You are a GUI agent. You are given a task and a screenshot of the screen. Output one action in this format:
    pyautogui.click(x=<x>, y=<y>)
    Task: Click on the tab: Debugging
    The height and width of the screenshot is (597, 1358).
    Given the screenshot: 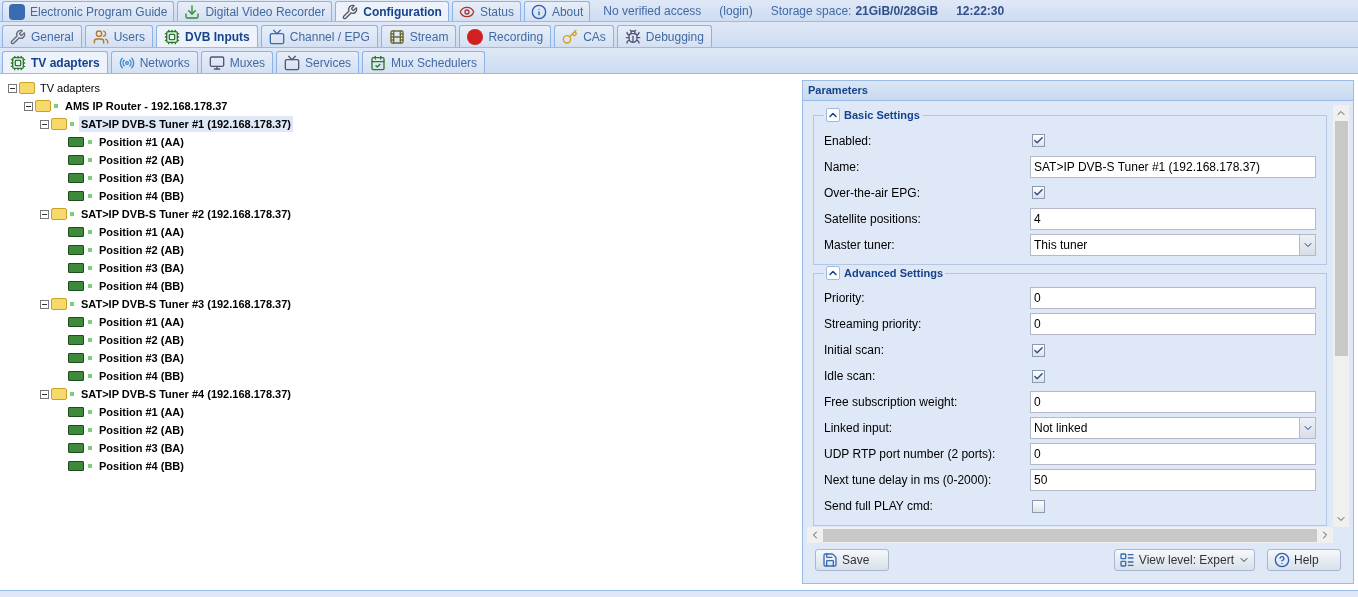 What is the action you would take?
    pyautogui.click(x=664, y=36)
    